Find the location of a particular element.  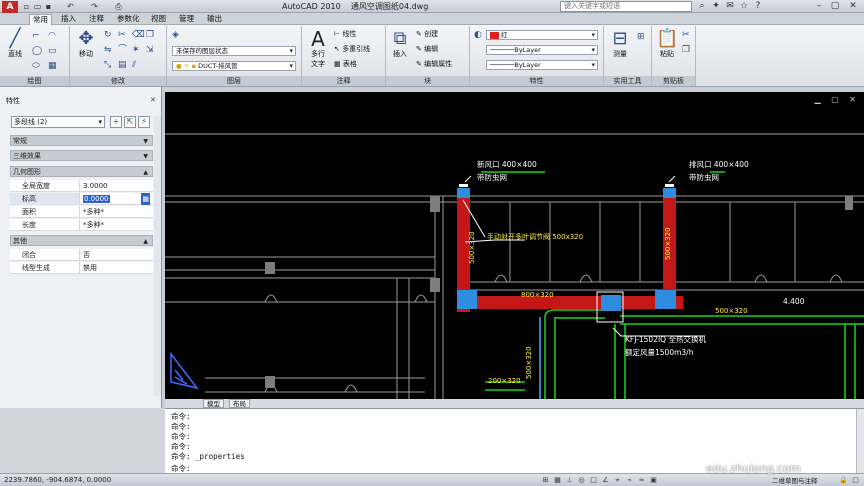

paste-button: 📋 粘贴 is located at coordinates (667, 44).